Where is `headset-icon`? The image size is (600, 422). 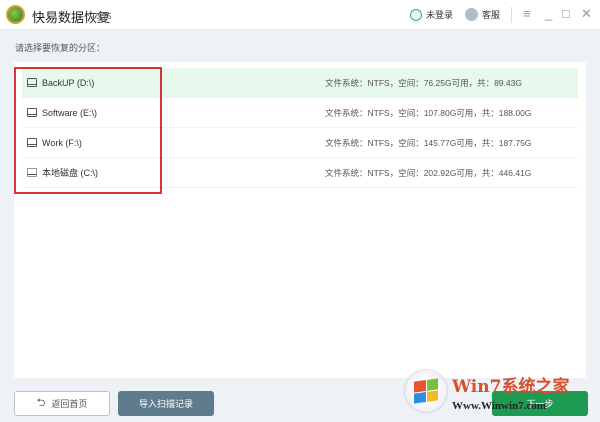 headset-icon is located at coordinates (471, 14).